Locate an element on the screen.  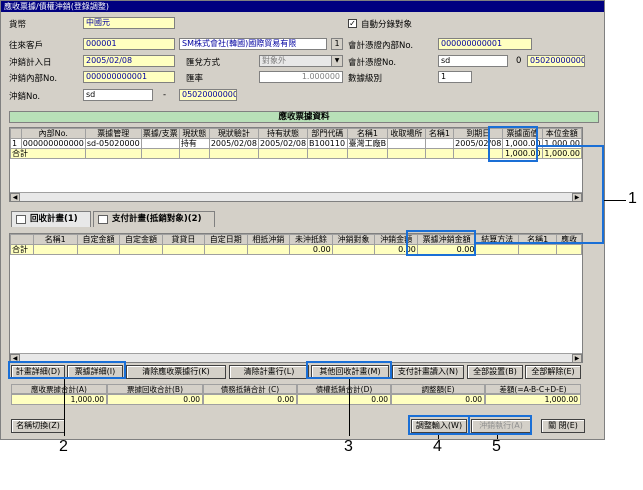
tab-label: 支付計畫(抵銷對象)(2) is located at coordinates (157, 219).